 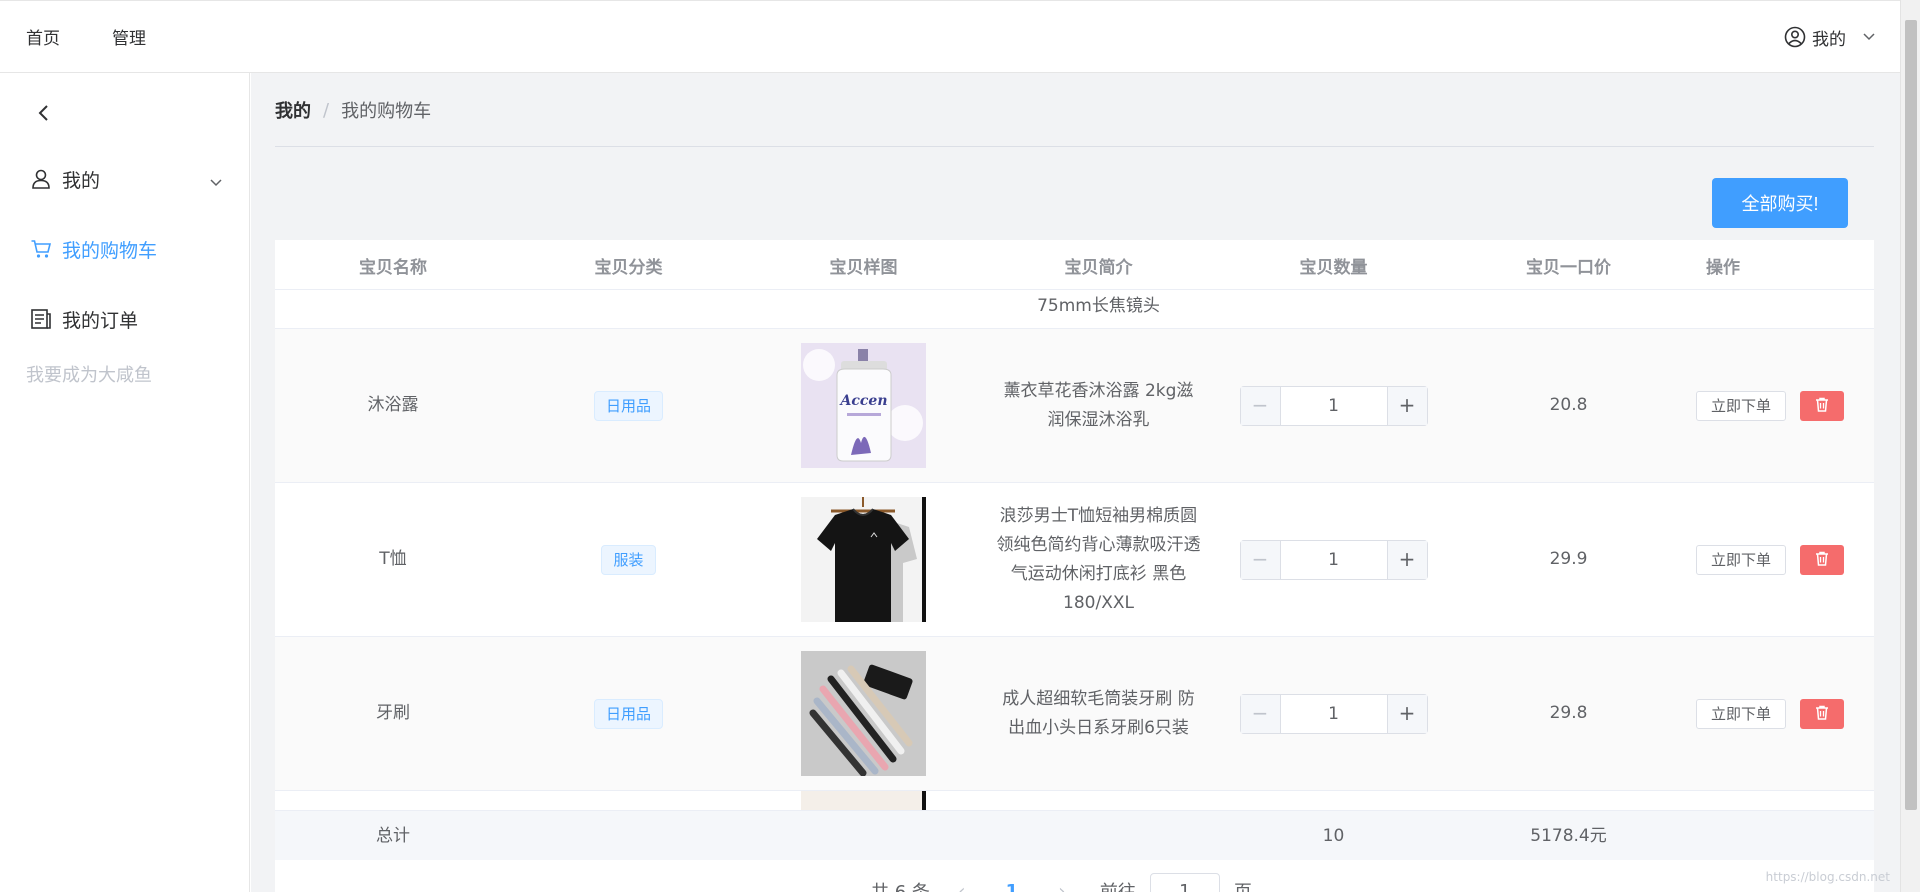 I want to click on column-header-description: 宝贝简介, so click(x=1098, y=267).